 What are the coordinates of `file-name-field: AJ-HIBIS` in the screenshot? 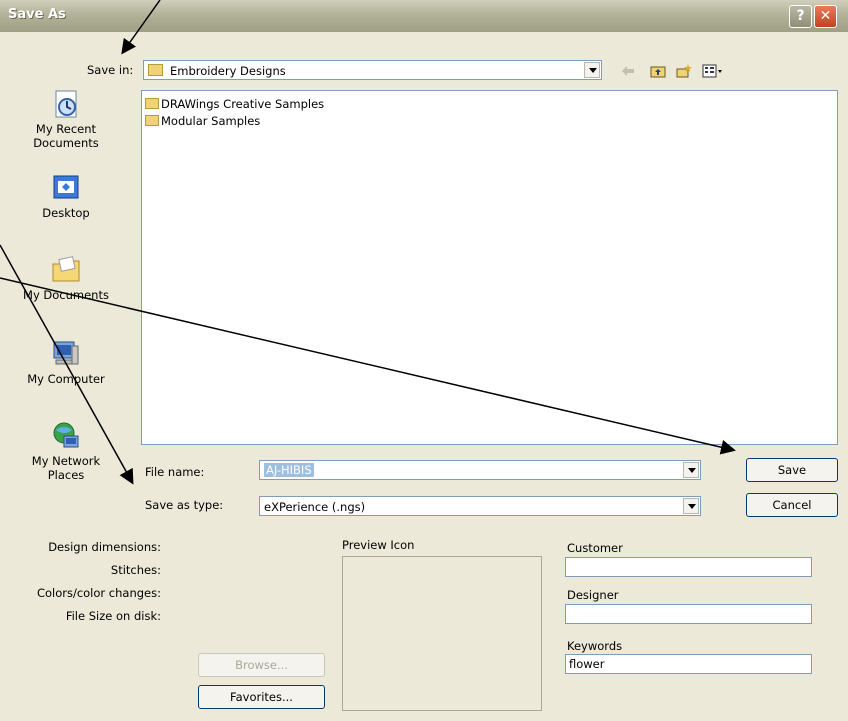 It's located at (480, 470).